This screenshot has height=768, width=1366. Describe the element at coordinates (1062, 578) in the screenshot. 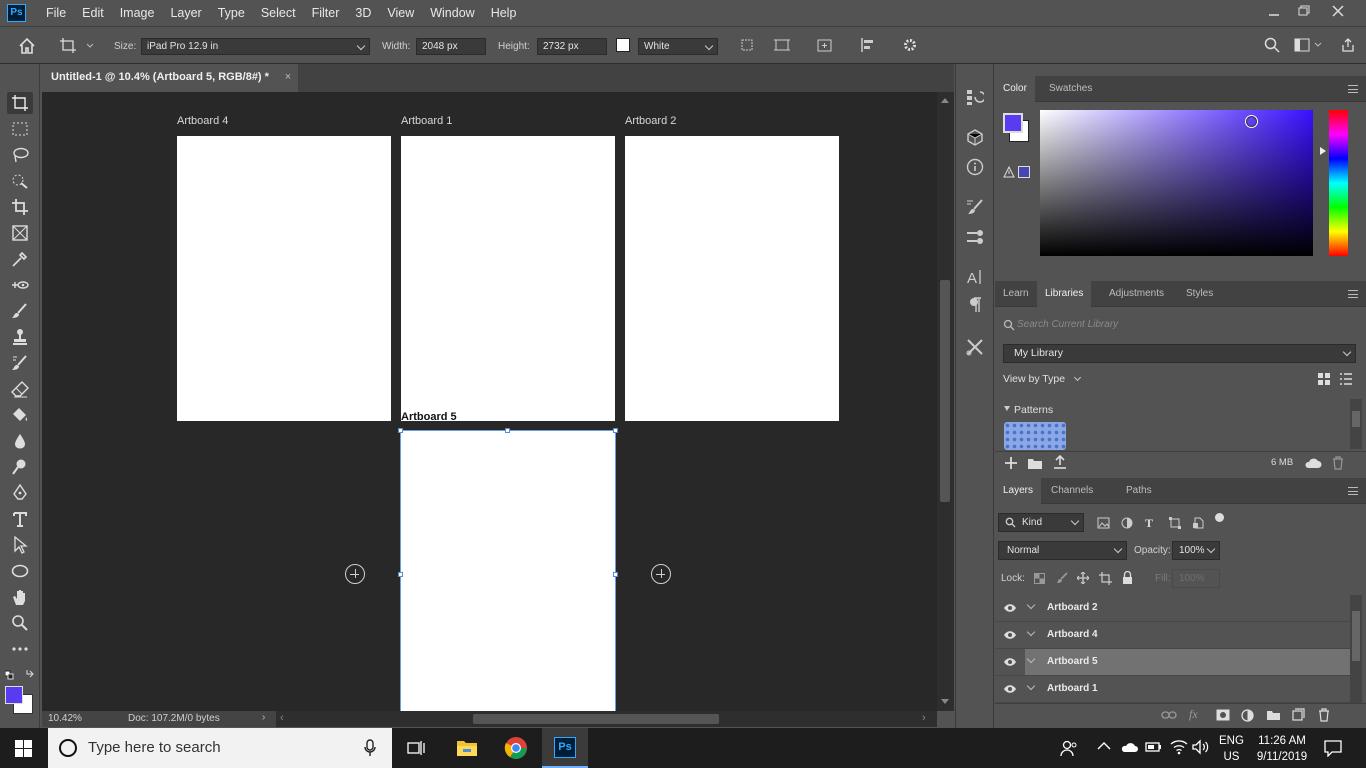

I see `lock-pixels-brush-icon` at that location.